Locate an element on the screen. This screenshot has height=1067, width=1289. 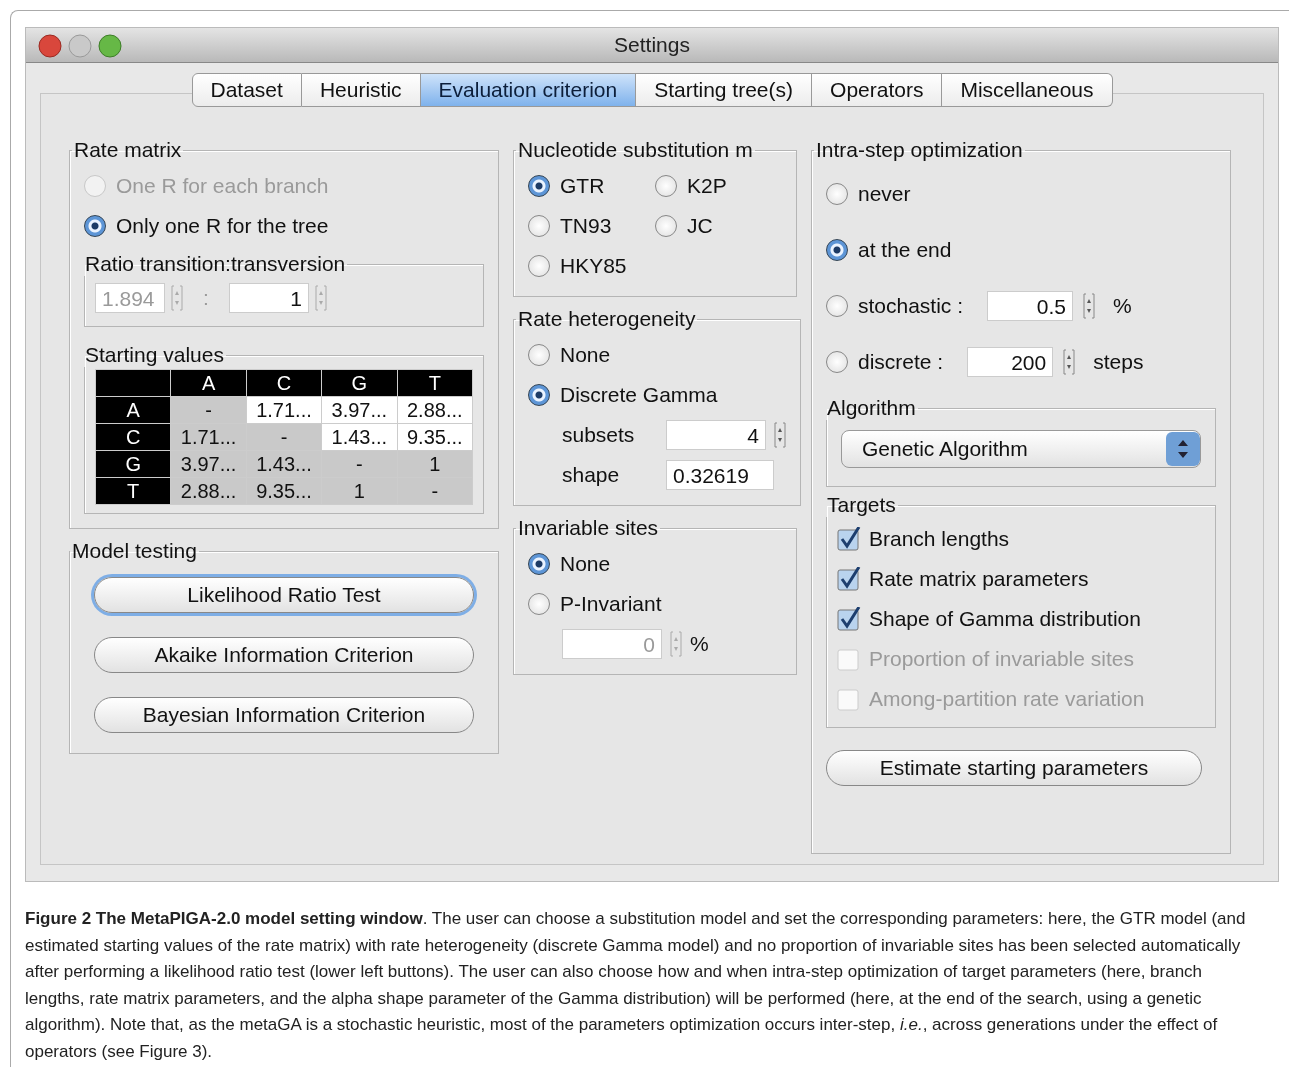
field-label: subsets is located at coordinates (599, 435).